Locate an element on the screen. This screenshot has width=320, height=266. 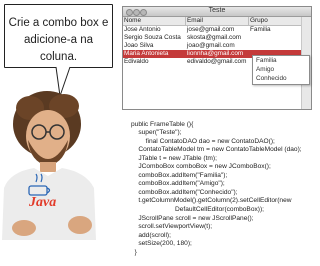
cell-email: jose@gmail.com is located at coordinates (211, 29).